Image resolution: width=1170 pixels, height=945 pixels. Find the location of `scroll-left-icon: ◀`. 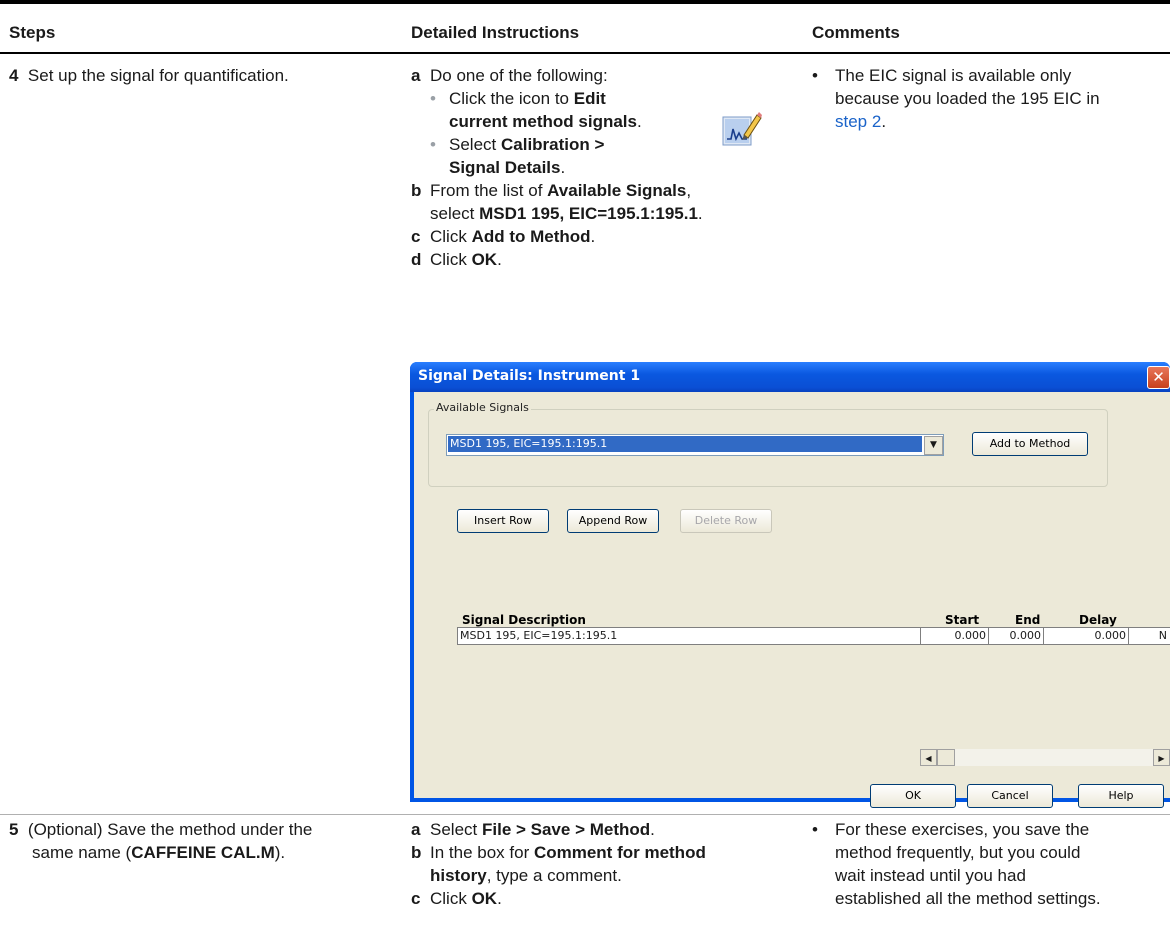

scroll-left-icon: ◀ is located at coordinates (928, 757).